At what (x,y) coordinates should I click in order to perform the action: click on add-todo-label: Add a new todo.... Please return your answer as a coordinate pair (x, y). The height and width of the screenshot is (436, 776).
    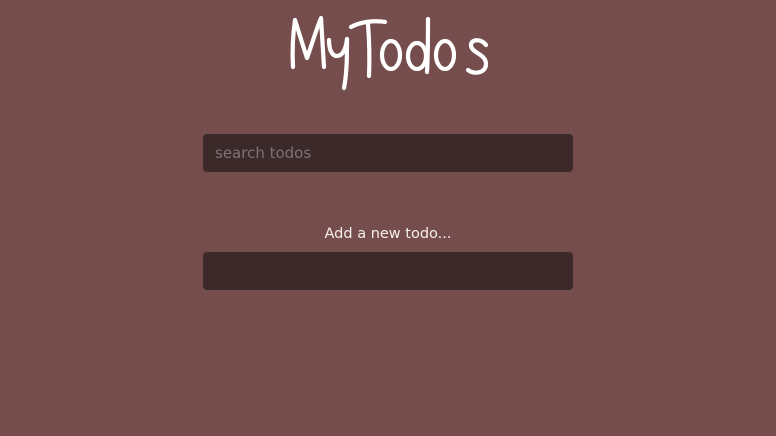
    Looking at the image, I should click on (388, 234).